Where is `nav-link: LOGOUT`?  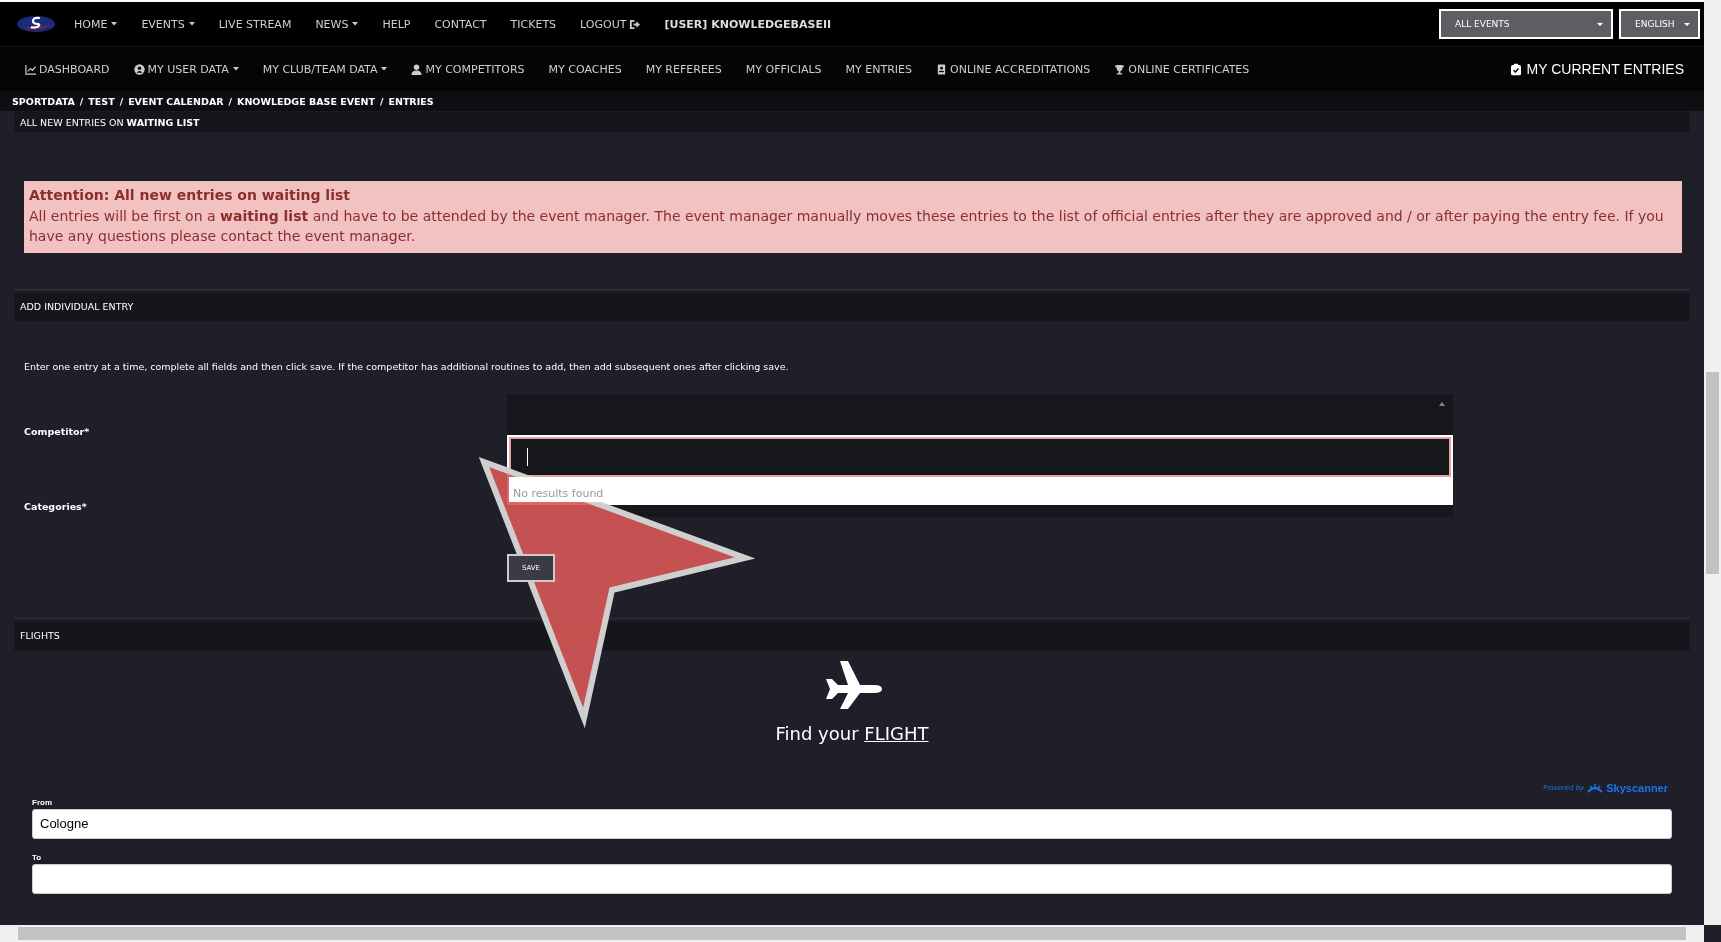
nav-link: LOGOUT is located at coordinates (610, 24).